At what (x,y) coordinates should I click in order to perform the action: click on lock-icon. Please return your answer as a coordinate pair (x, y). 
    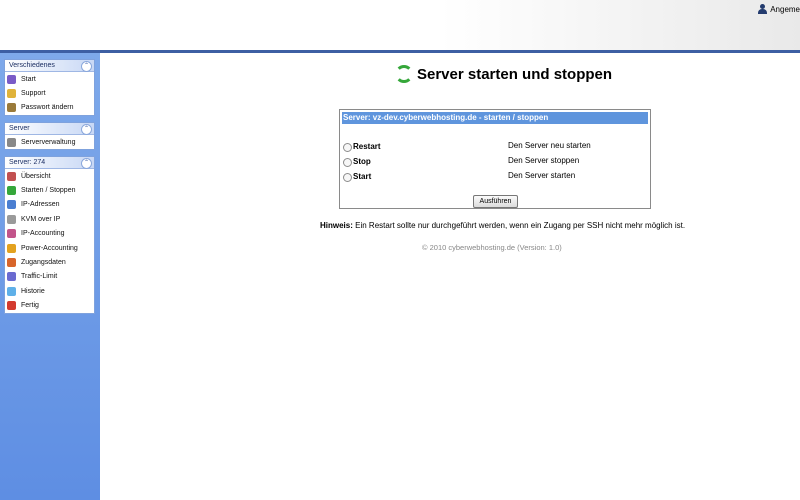
    Looking at the image, I should click on (11, 108).